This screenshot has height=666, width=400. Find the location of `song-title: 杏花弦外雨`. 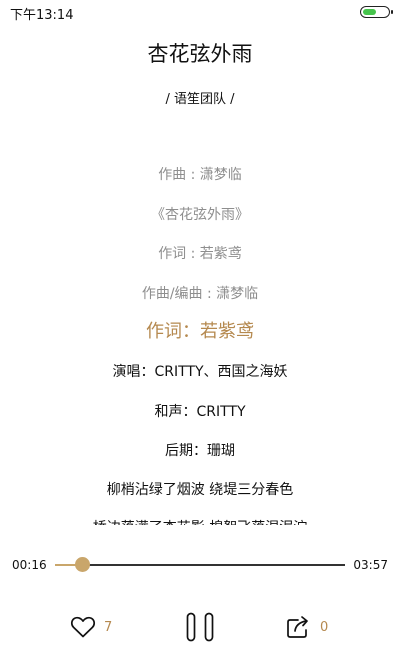

song-title: 杏花弦外雨 is located at coordinates (200, 54).